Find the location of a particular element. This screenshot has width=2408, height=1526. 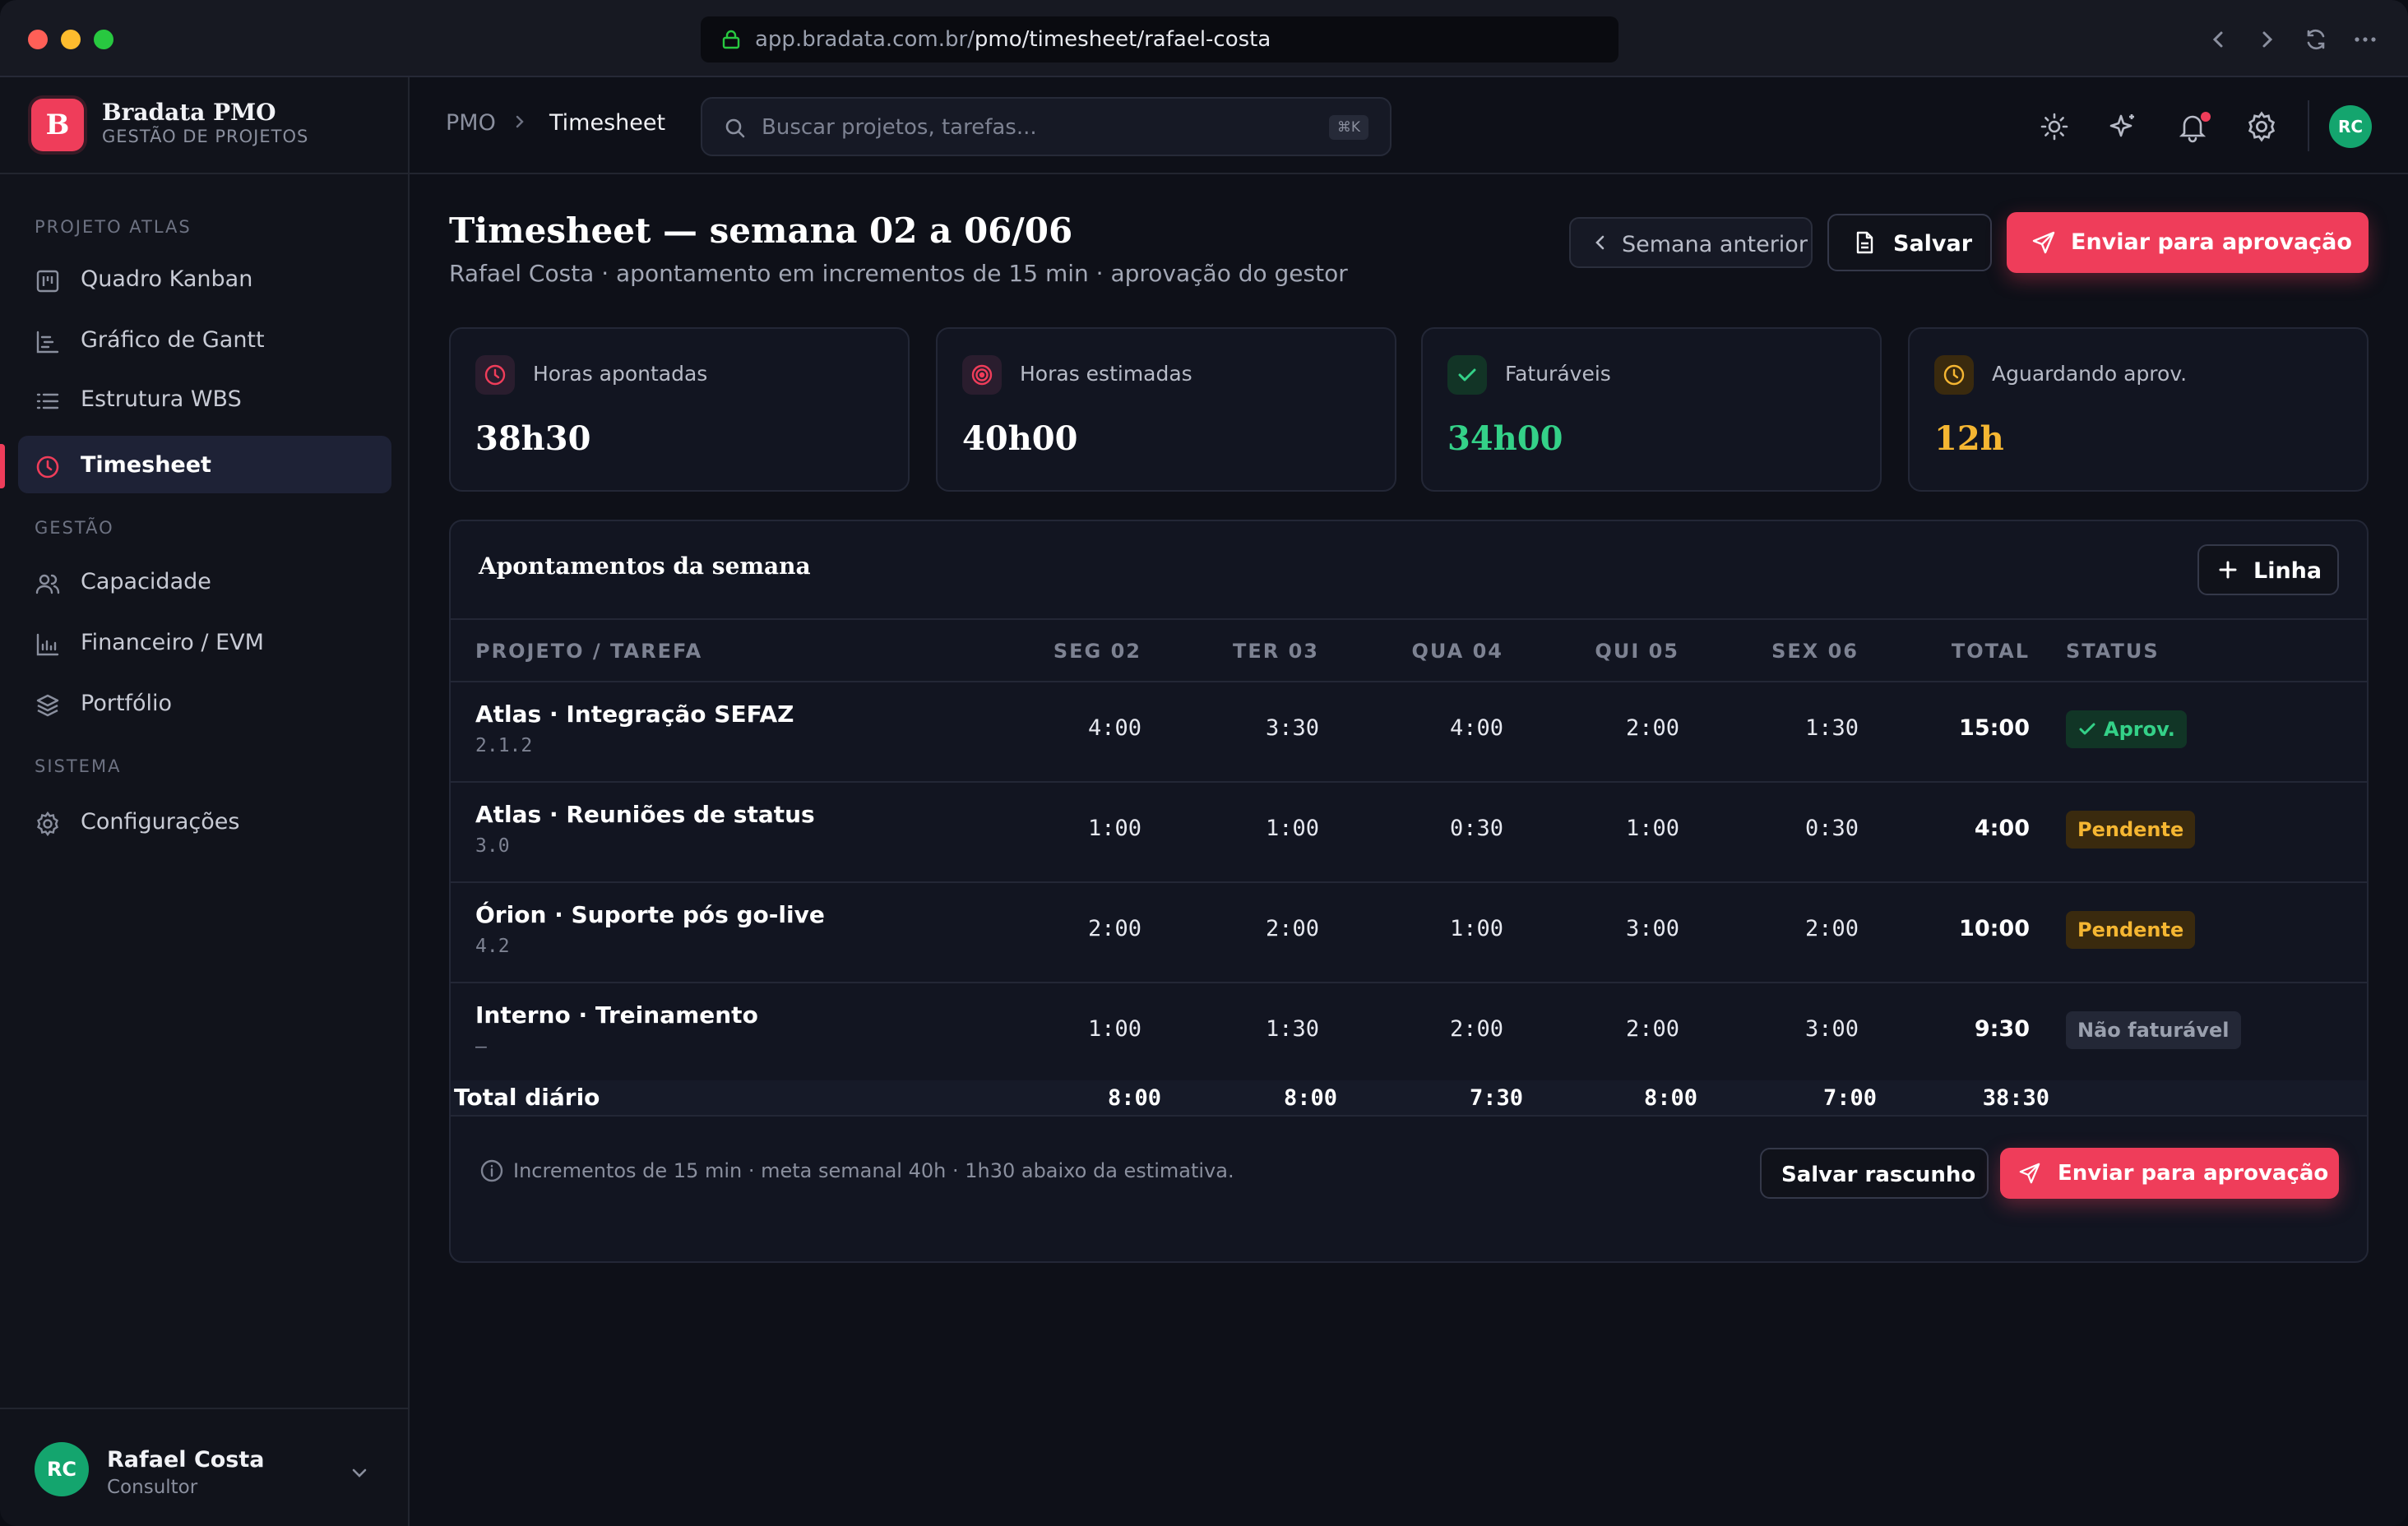

kpi-label: Horas estimadas is located at coordinates (1106, 374).